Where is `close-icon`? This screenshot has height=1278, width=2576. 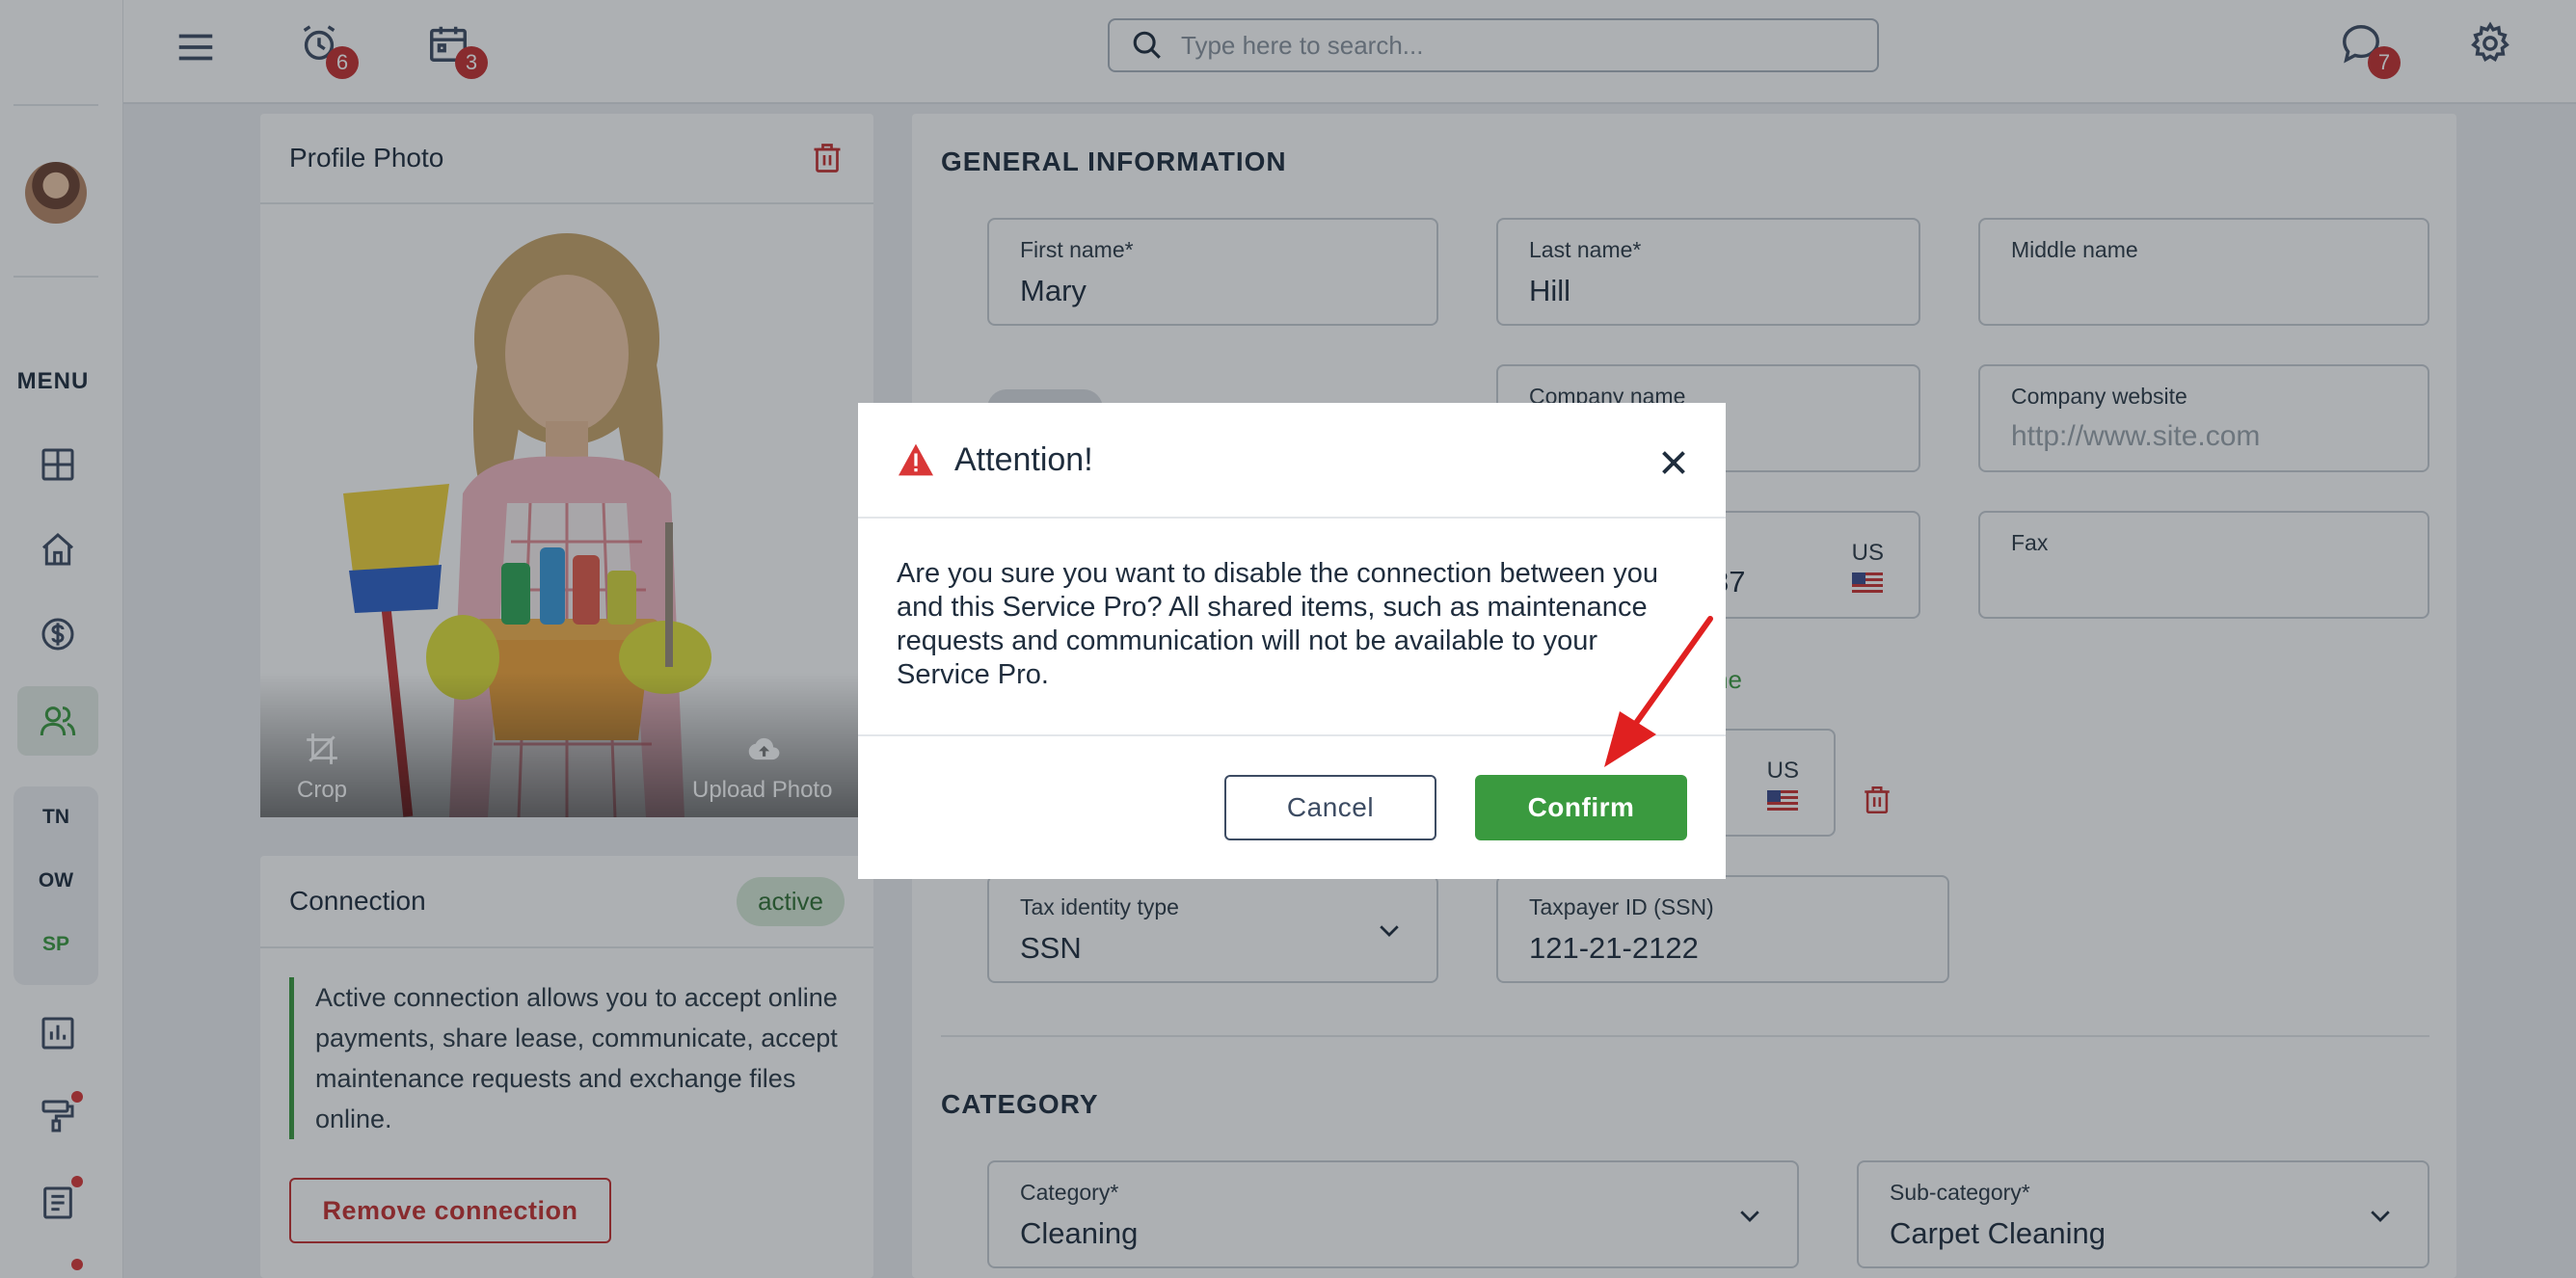 close-icon is located at coordinates (1674, 463).